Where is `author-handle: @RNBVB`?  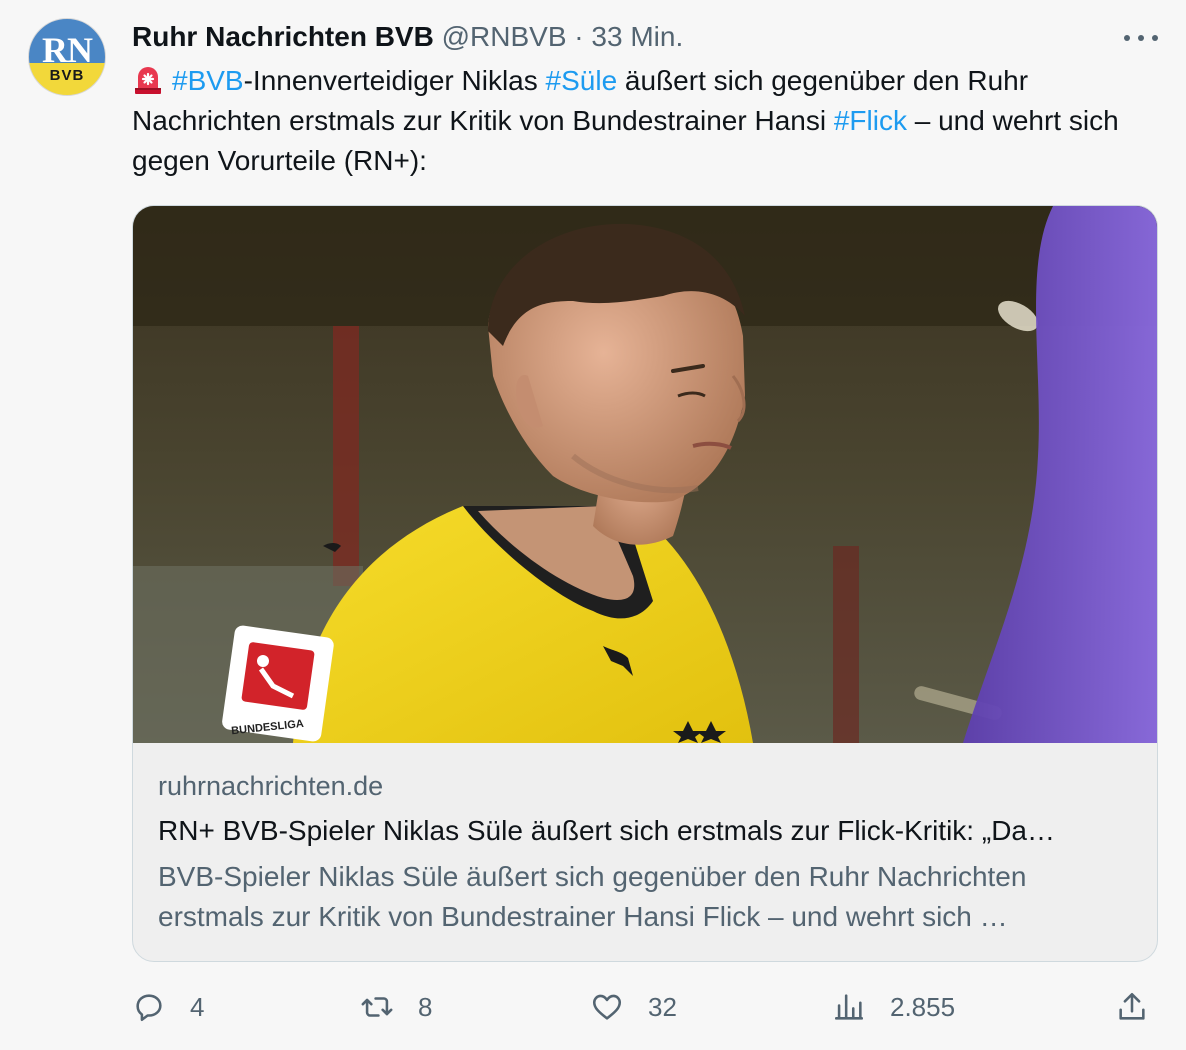 author-handle: @RNBVB is located at coordinates (504, 36).